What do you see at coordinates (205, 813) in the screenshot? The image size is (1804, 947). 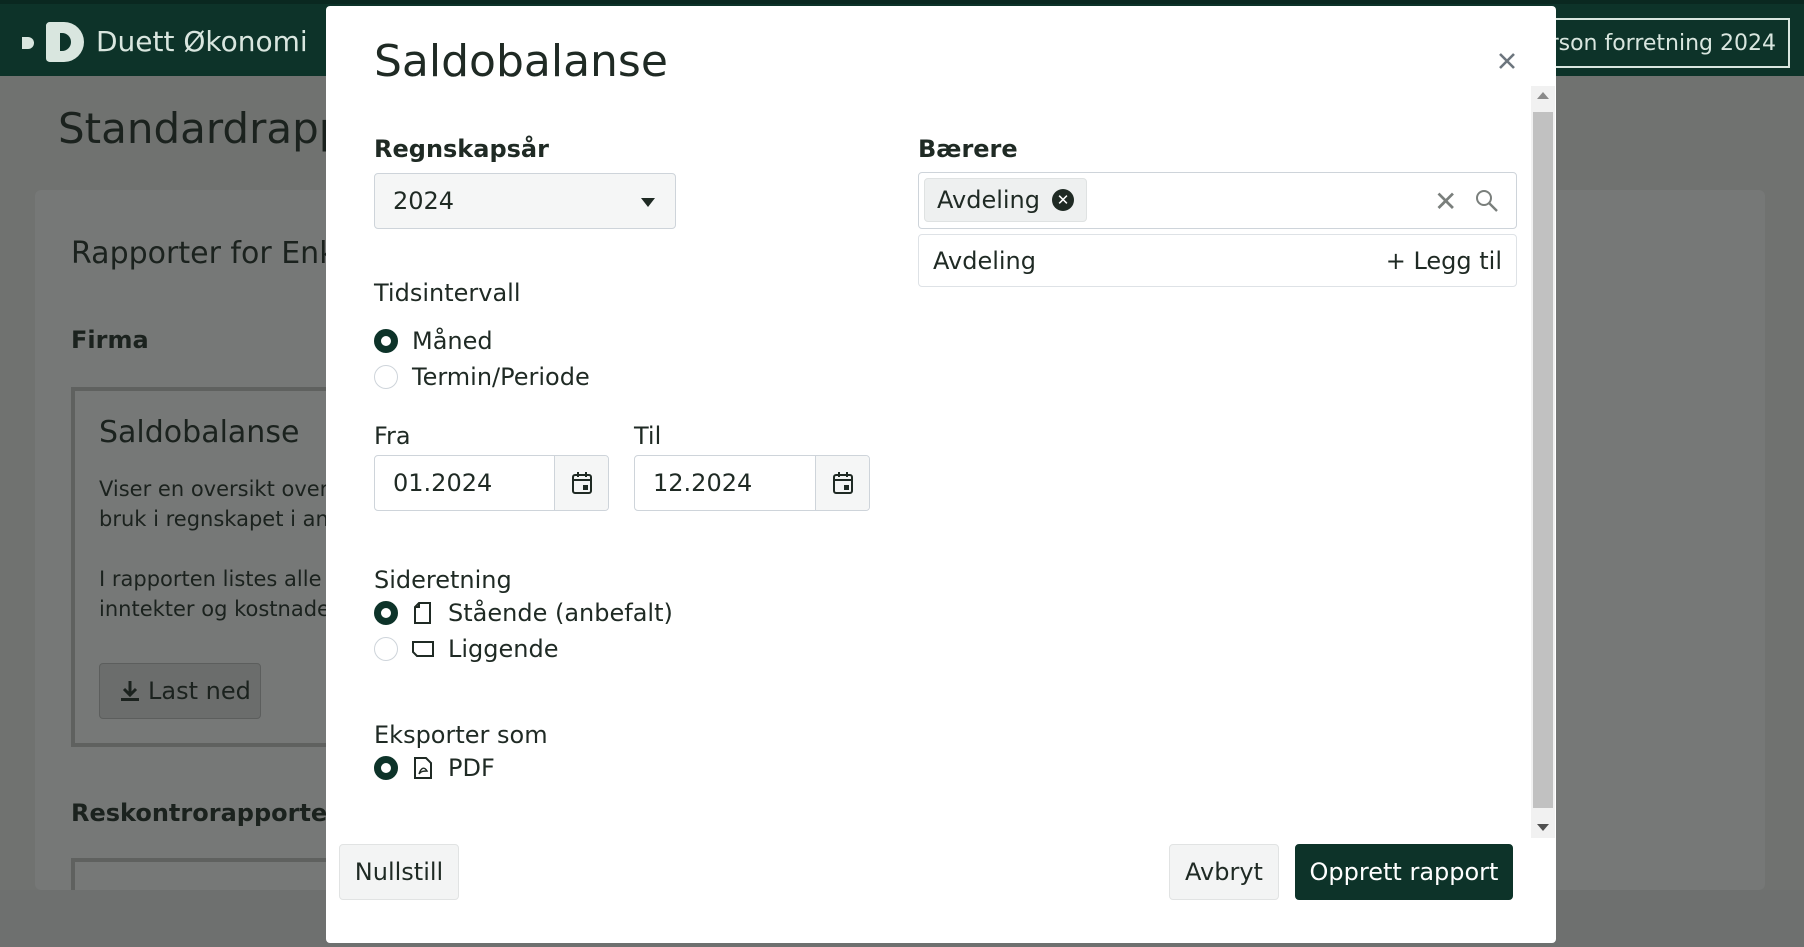 I see `reskontro-heading: Reskontrorapporter` at bounding box center [205, 813].